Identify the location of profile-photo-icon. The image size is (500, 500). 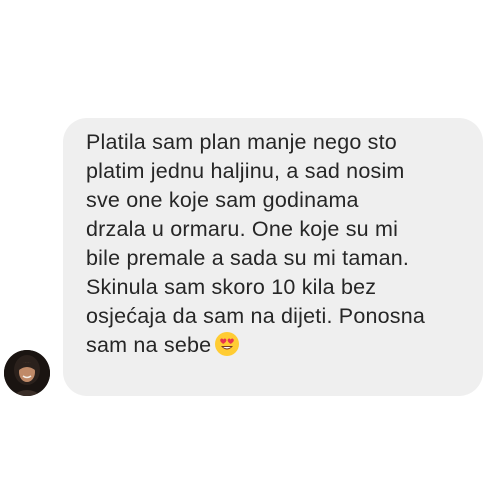
(27, 373).